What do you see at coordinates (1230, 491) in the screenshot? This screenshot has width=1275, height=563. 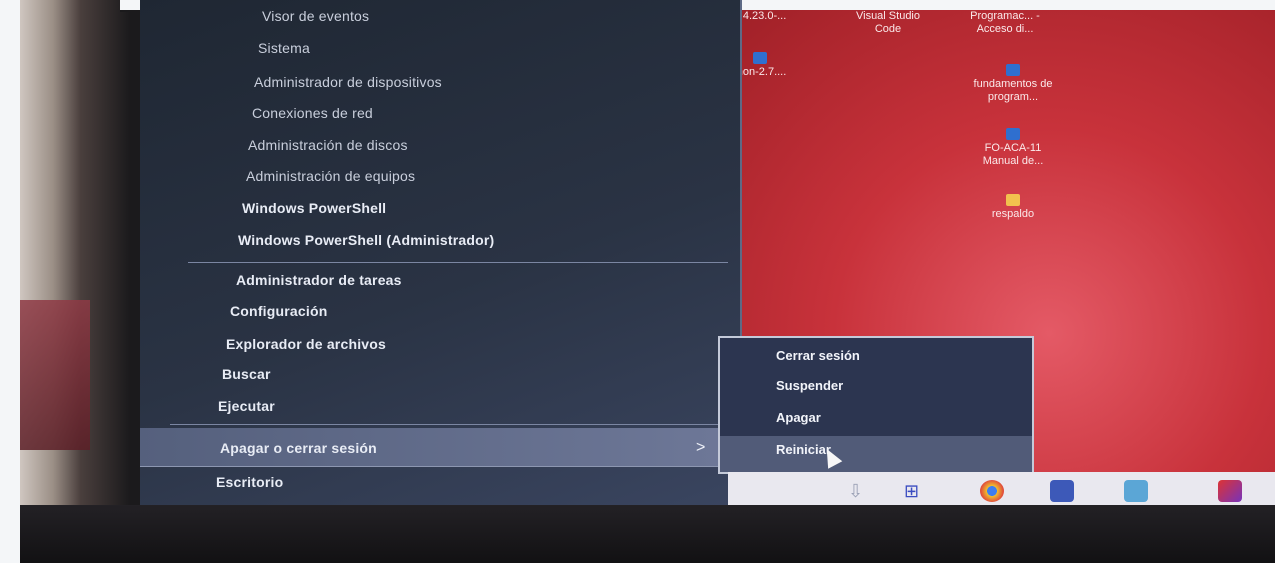 I see `office-icon` at bounding box center [1230, 491].